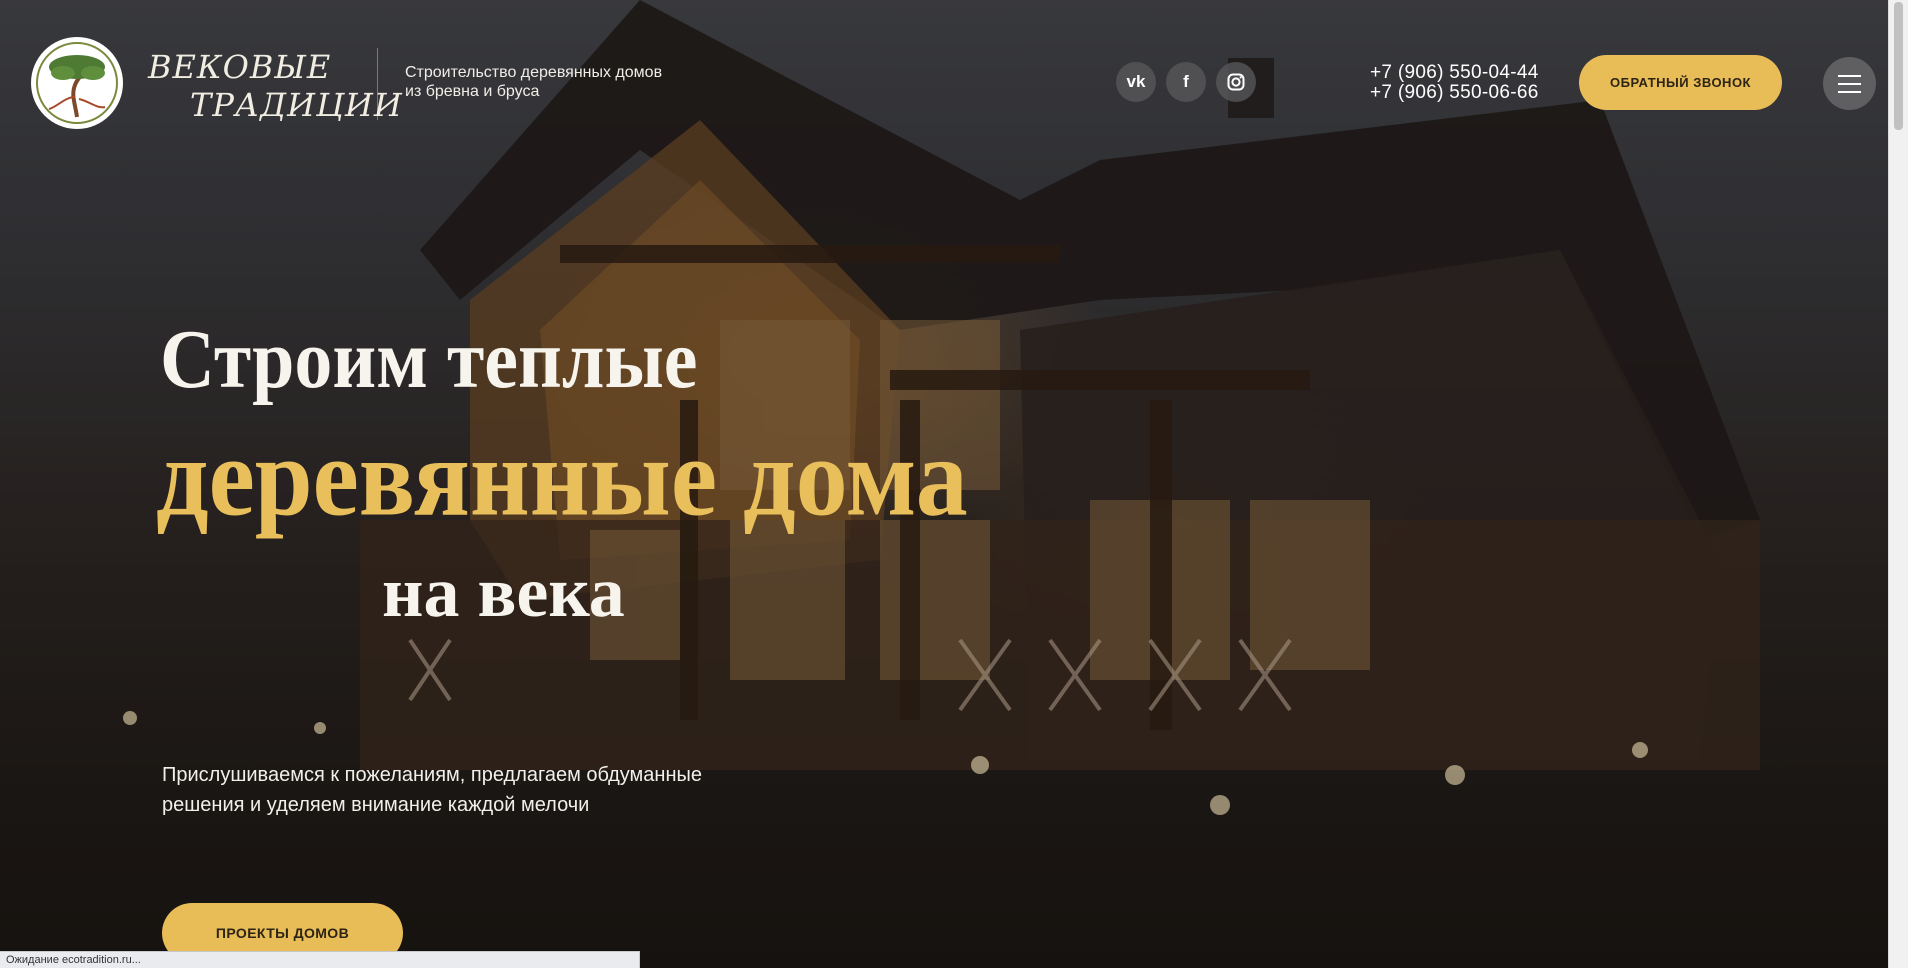  I want to click on phone-numbers: +7 (906) 550-04-44 +7 (906) 550-06-66, so click(1465, 83).